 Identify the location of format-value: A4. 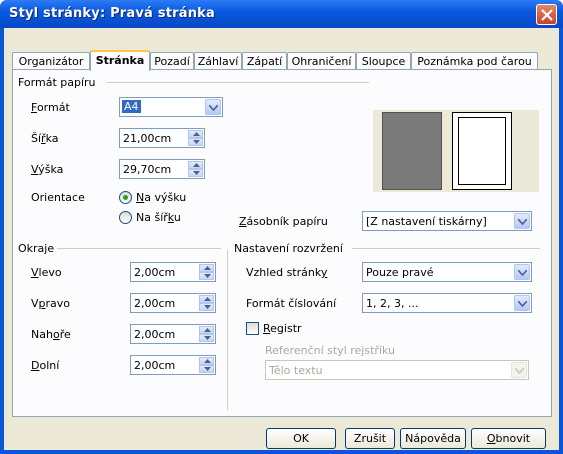
(131, 106).